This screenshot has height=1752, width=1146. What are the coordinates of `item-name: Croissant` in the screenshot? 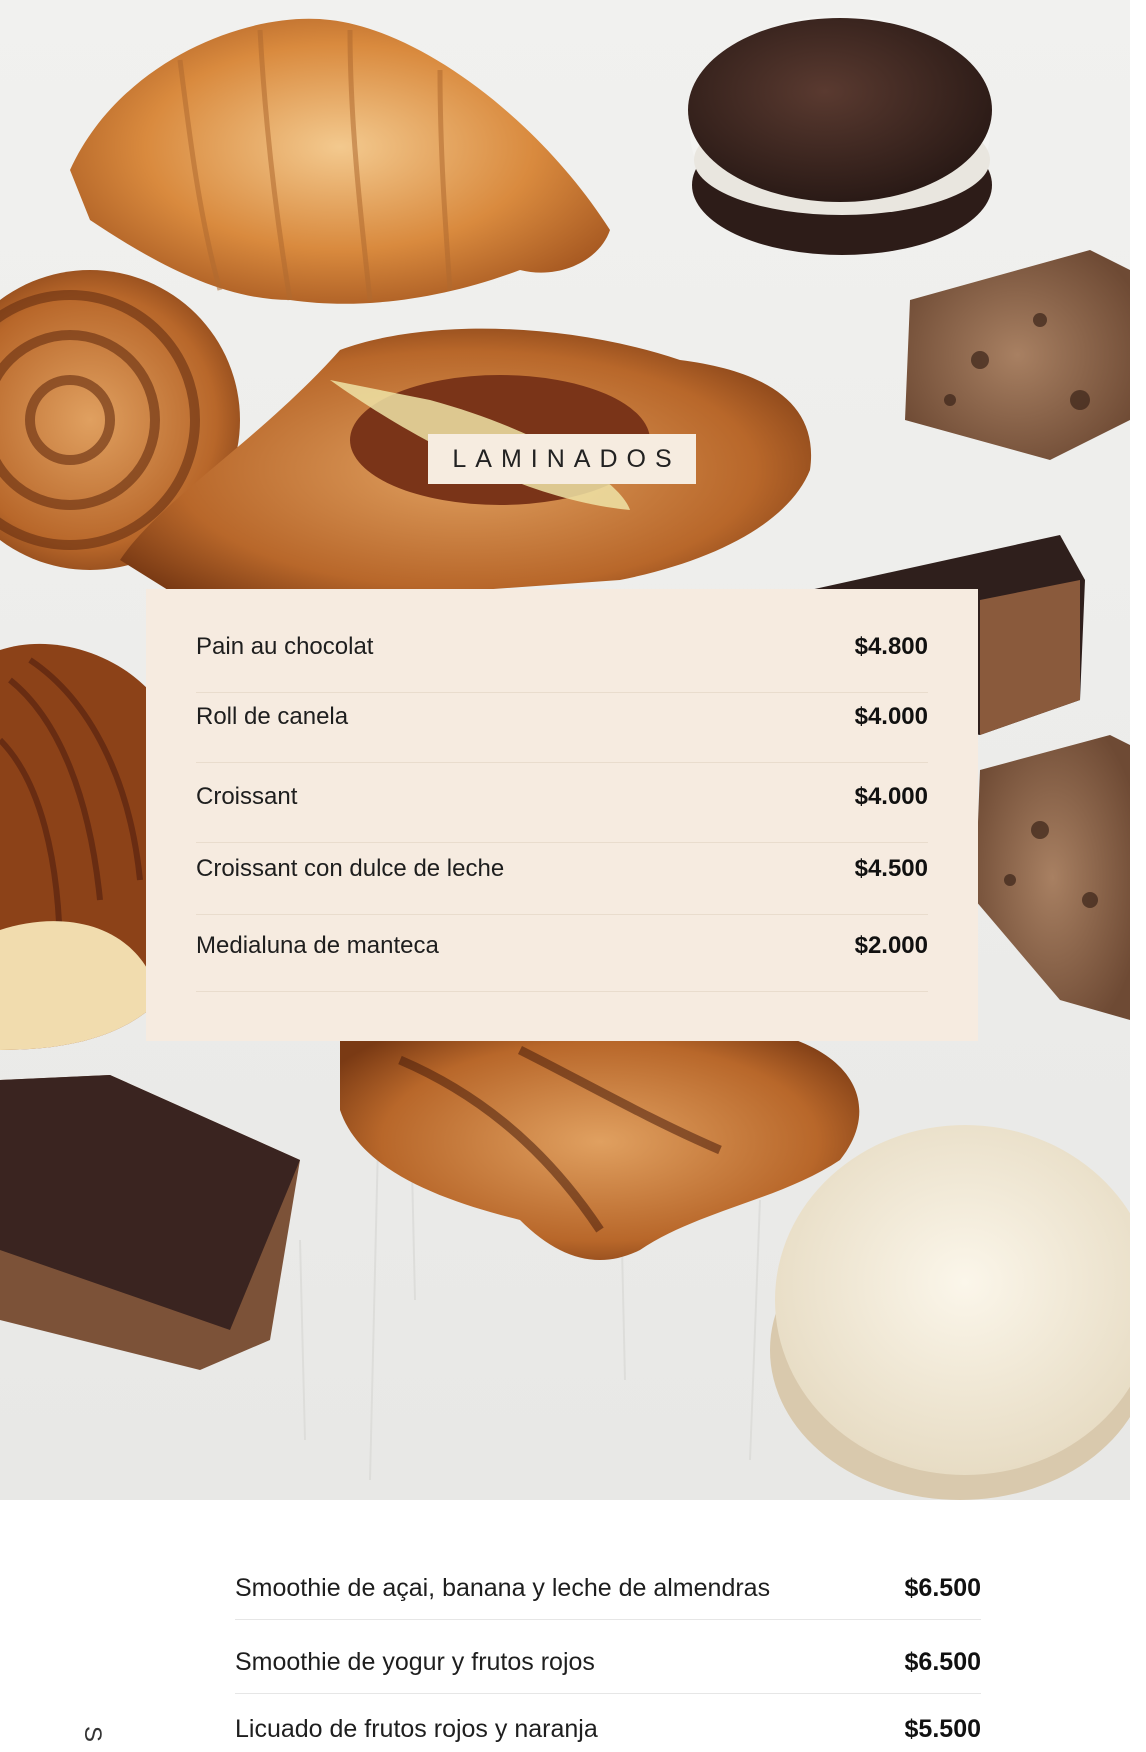 It's located at (247, 796).